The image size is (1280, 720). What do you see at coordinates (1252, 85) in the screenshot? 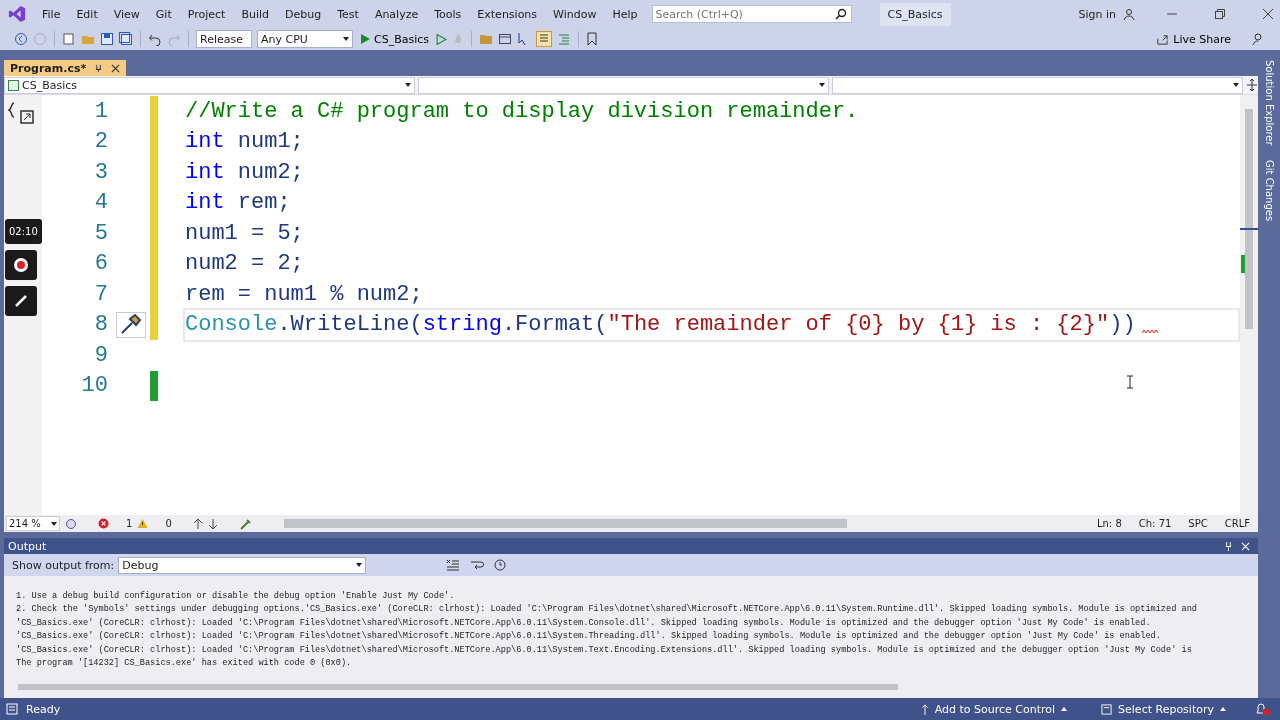
I see `split-icon` at bounding box center [1252, 85].